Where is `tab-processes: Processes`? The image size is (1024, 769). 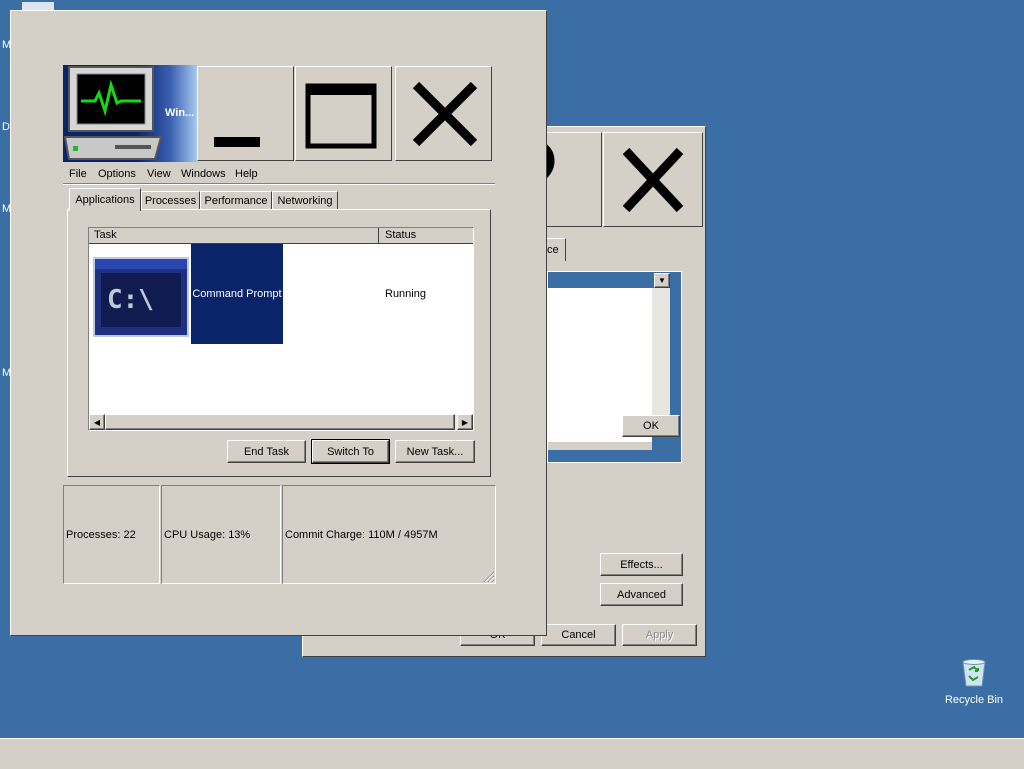
tab-processes: Processes is located at coordinates (170, 200).